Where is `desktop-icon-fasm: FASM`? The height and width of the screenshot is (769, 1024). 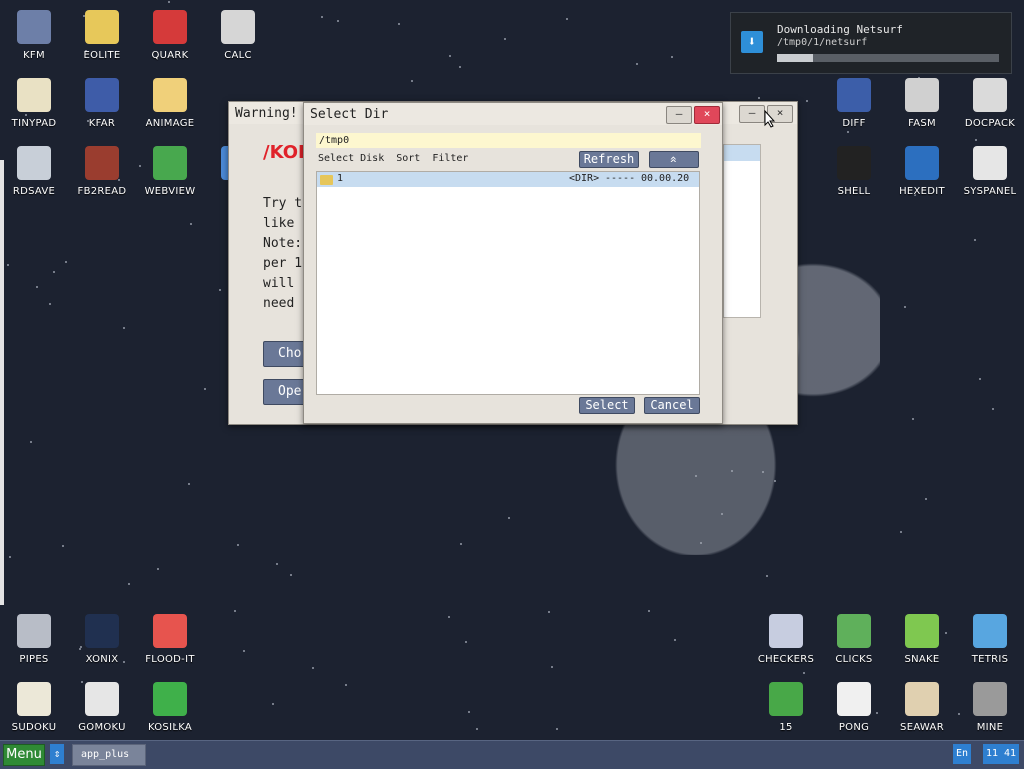 desktop-icon-fasm: FASM is located at coordinates (922, 103).